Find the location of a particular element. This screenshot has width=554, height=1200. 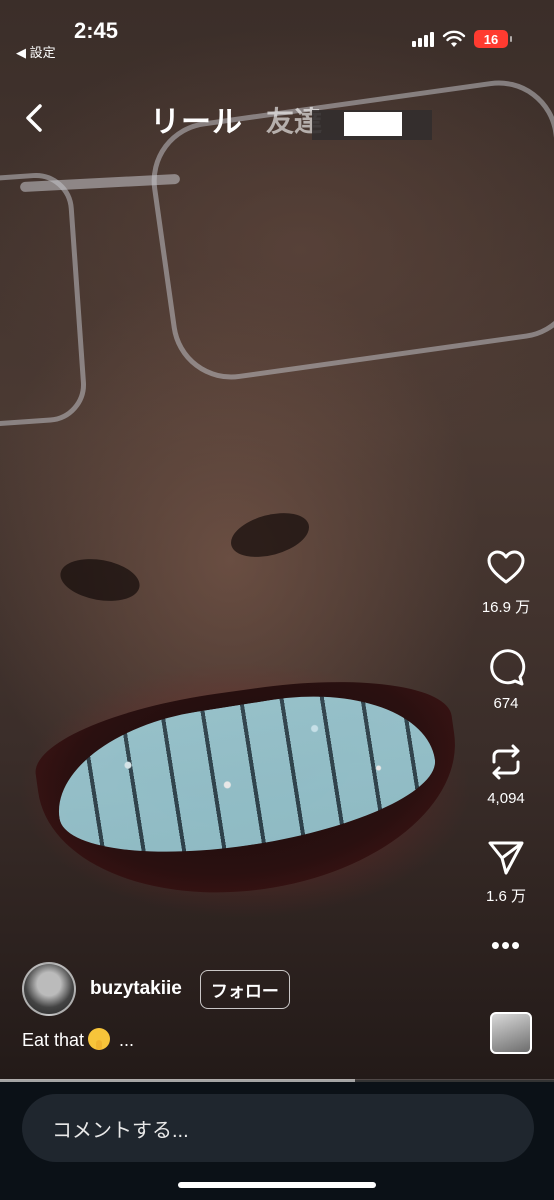

share-count: 1.6 万 is located at coordinates (506, 896).